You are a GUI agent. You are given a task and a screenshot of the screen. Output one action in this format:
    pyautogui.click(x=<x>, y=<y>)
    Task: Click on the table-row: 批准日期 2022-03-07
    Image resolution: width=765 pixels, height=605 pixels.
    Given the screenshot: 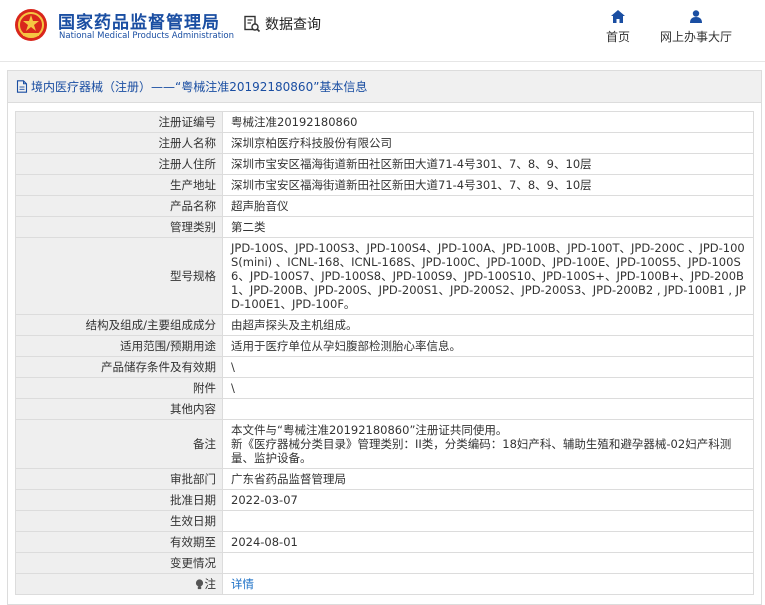 What is the action you would take?
    pyautogui.click(x=384, y=500)
    